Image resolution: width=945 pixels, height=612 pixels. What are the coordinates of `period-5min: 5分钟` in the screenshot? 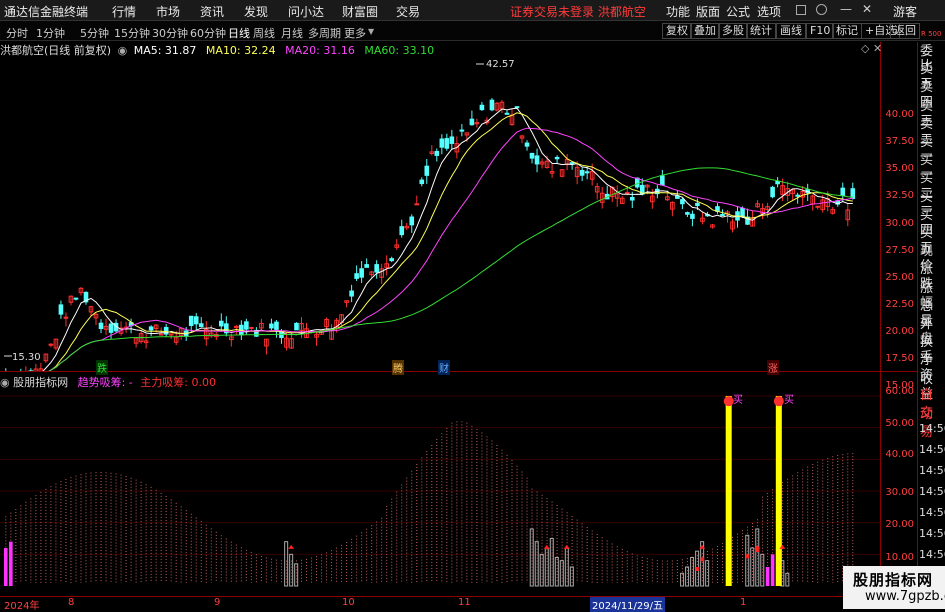 It's located at (94, 33).